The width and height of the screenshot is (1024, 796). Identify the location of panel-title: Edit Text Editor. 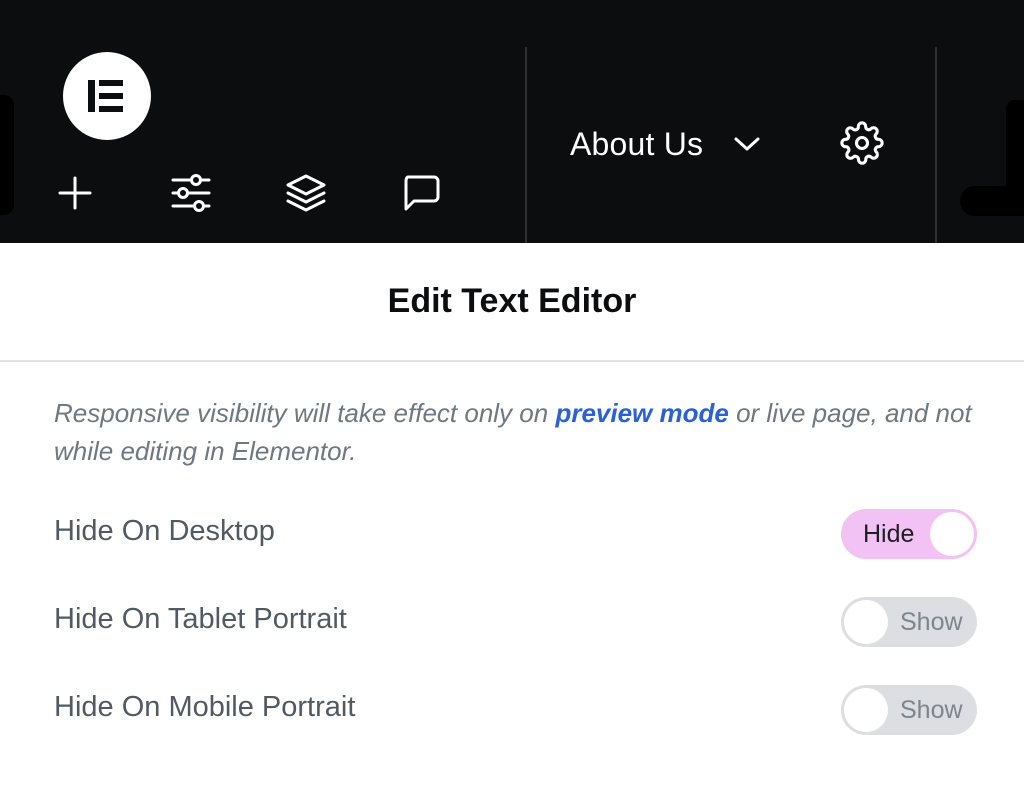
(512, 301).